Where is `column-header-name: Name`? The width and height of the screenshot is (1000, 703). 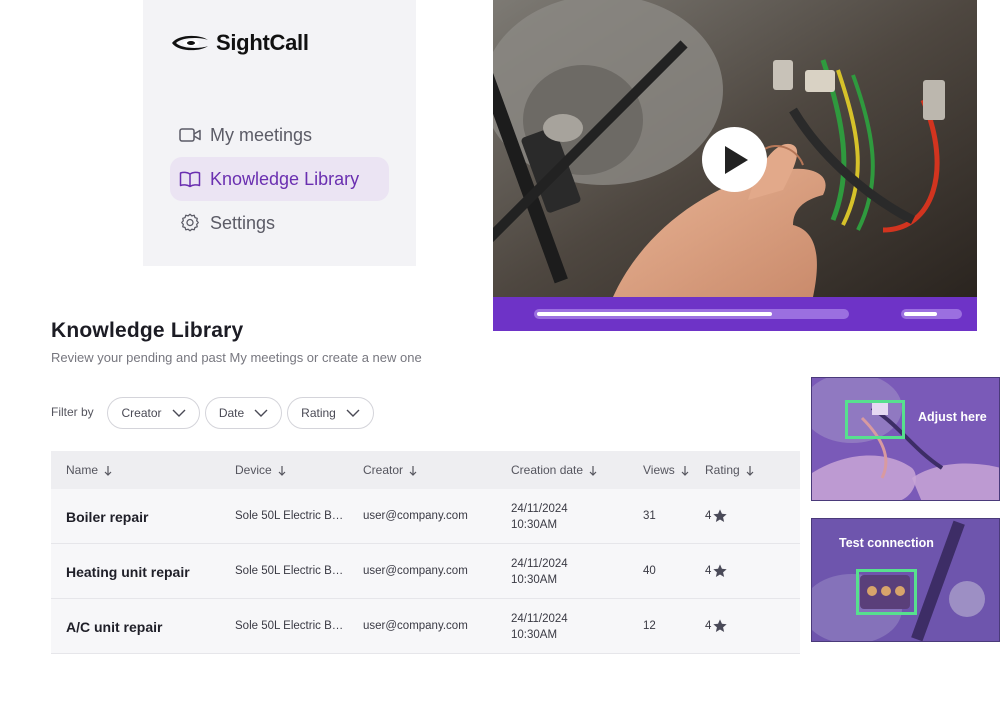
column-header-name: Name is located at coordinates (89, 470).